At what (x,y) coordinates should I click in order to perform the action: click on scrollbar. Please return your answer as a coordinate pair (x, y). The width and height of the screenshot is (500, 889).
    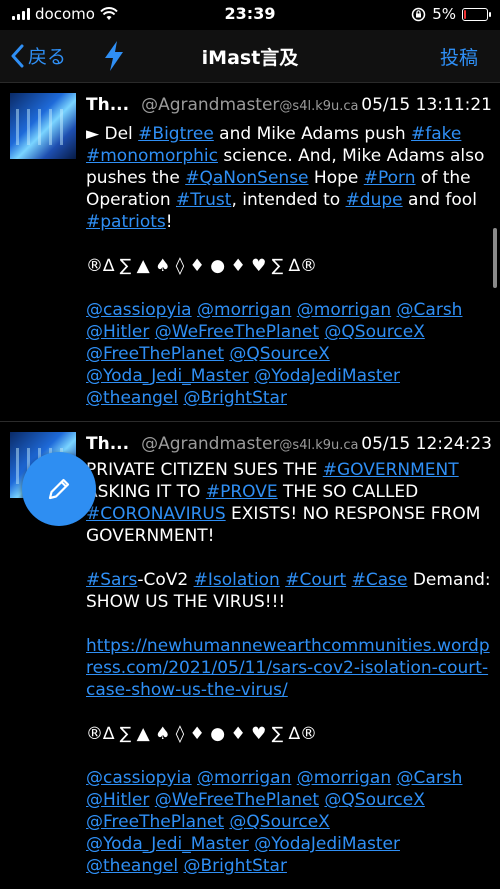
    Looking at the image, I should click on (495, 258).